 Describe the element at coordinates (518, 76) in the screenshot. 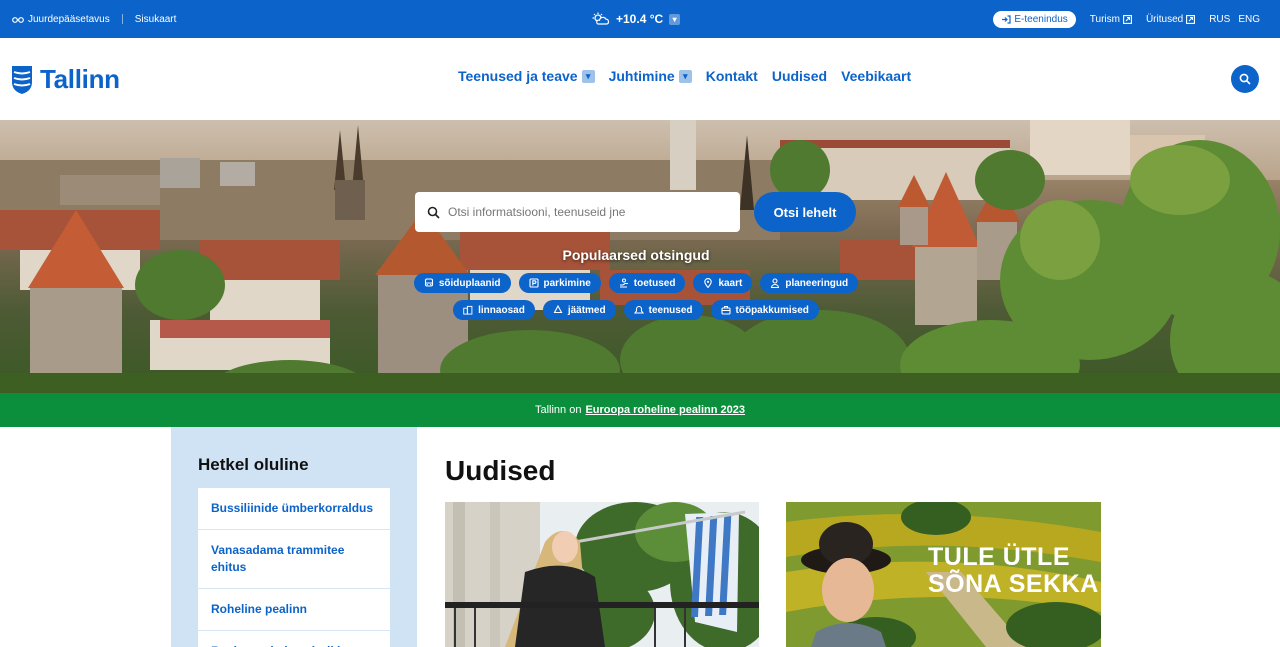

I see `nav-services-label: Teenused ja teave` at that location.